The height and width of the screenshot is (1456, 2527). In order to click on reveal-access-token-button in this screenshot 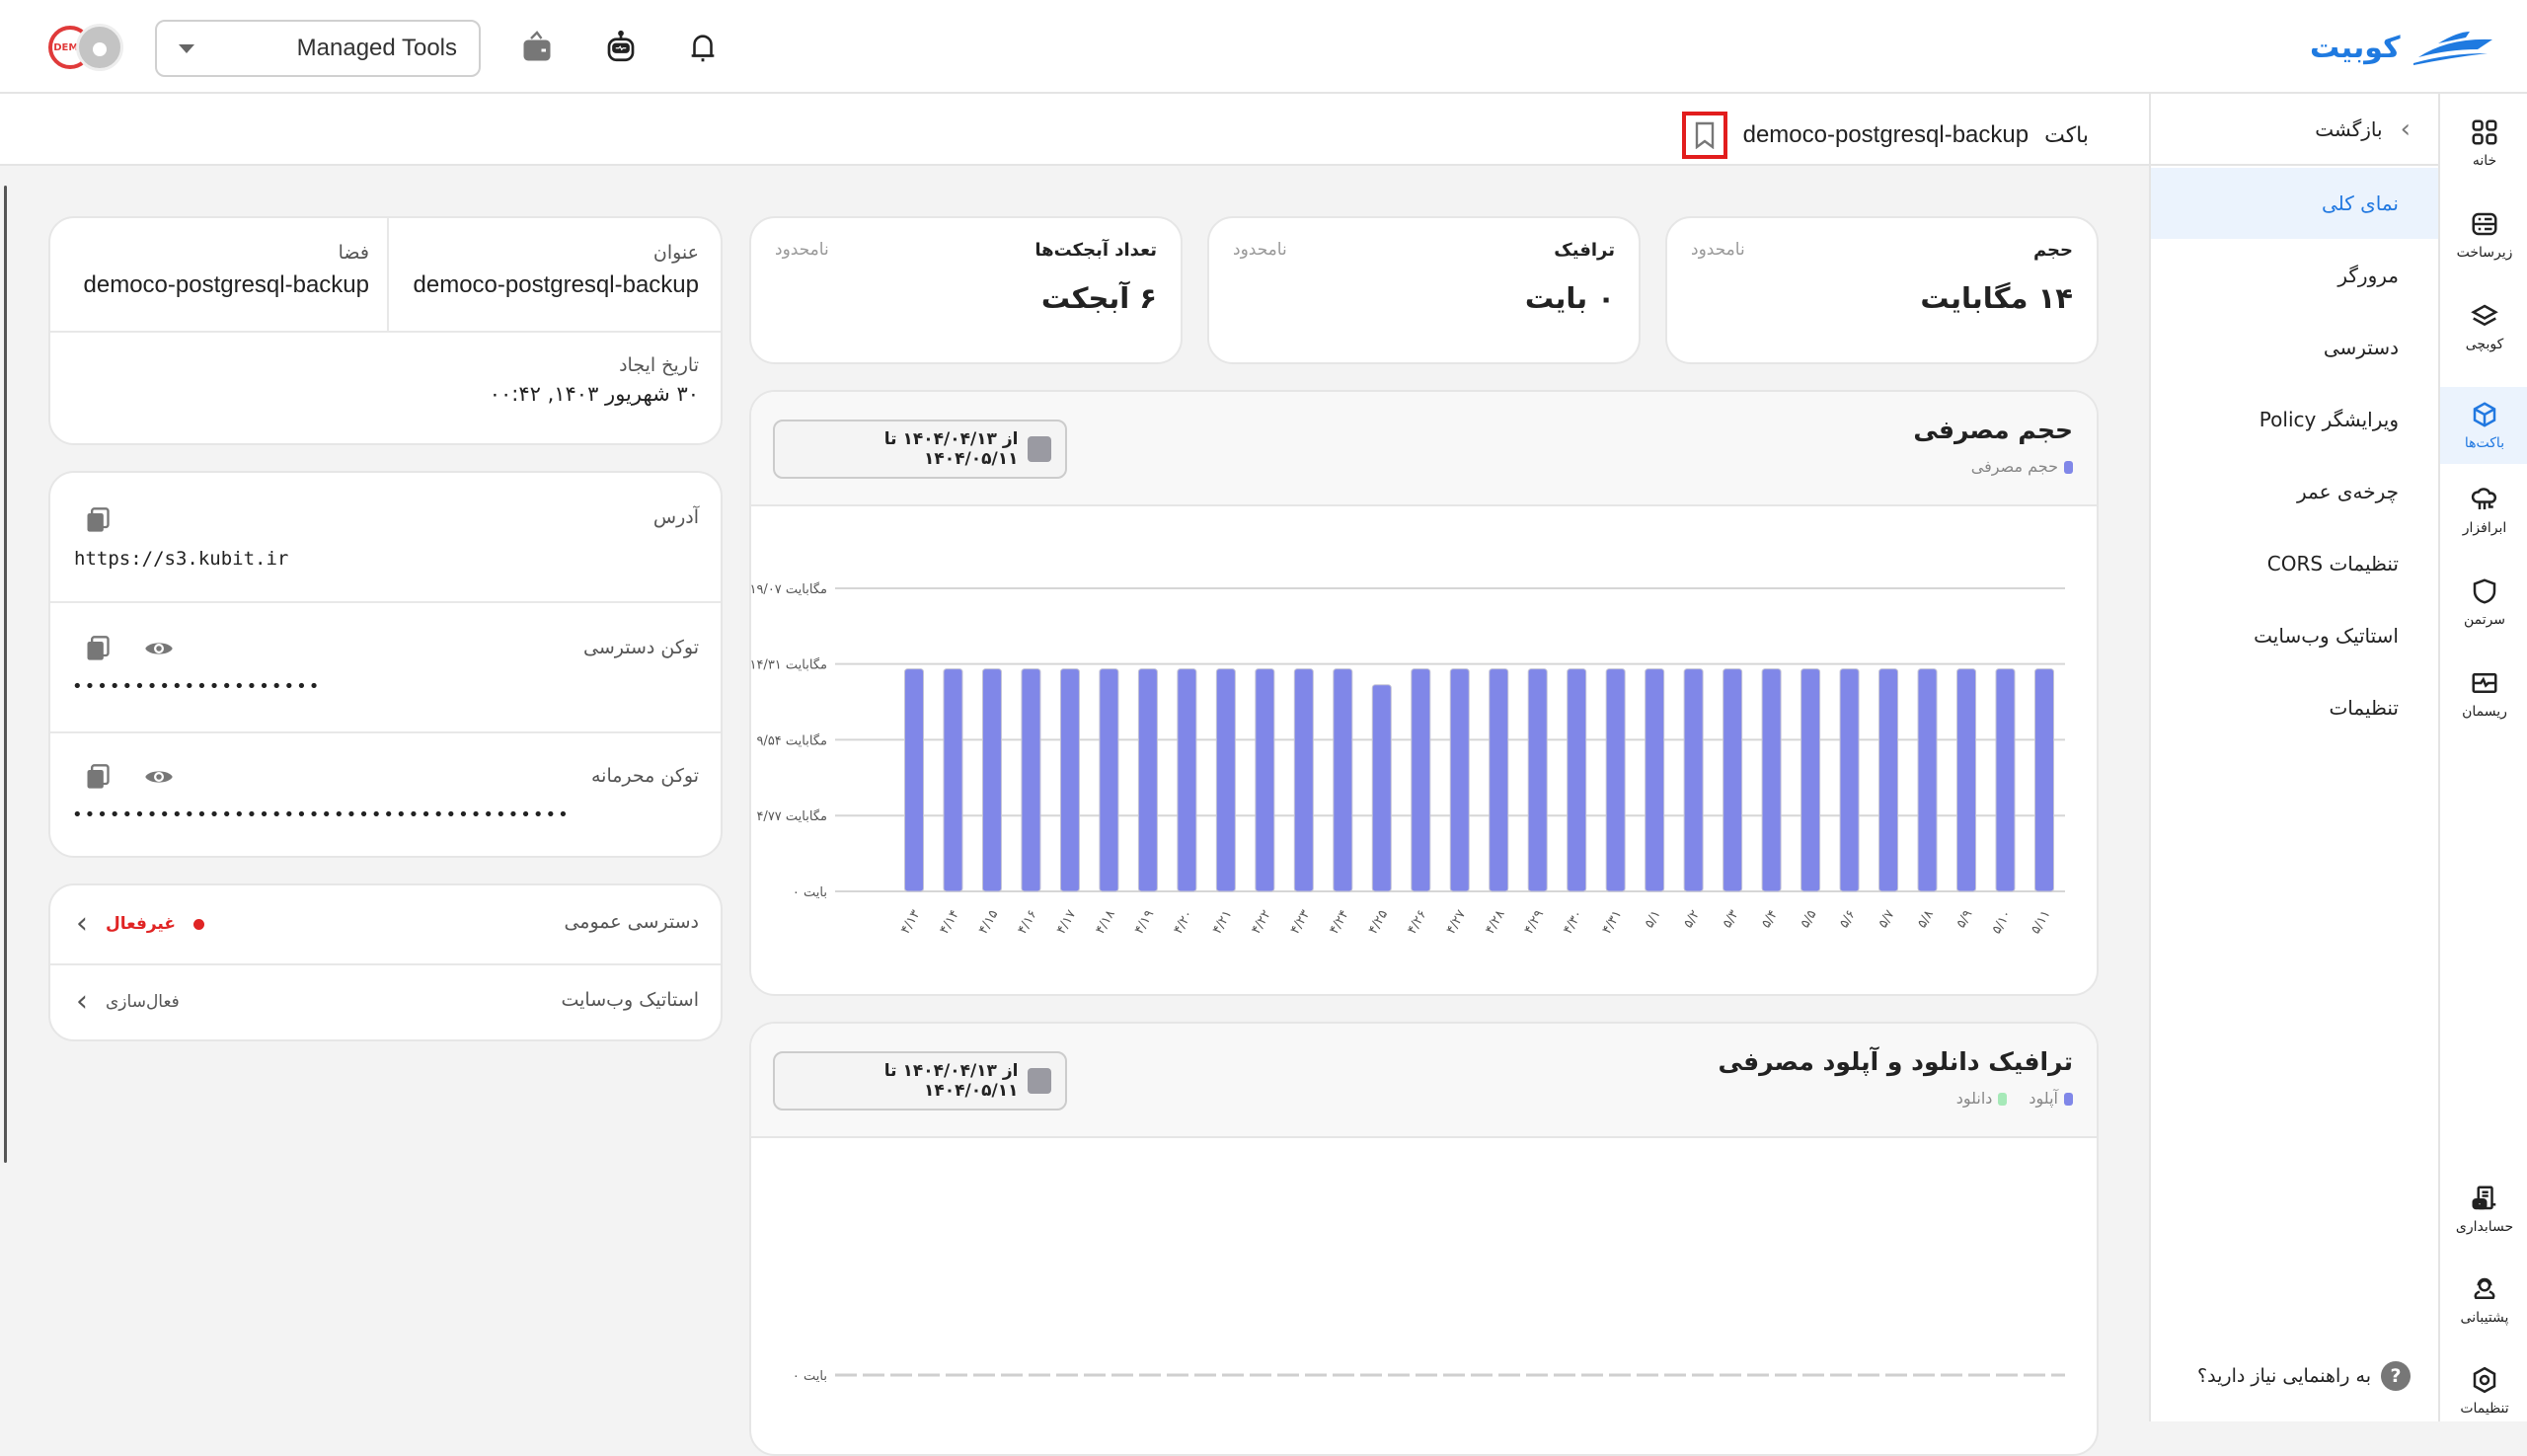, I will do `click(159, 648)`.